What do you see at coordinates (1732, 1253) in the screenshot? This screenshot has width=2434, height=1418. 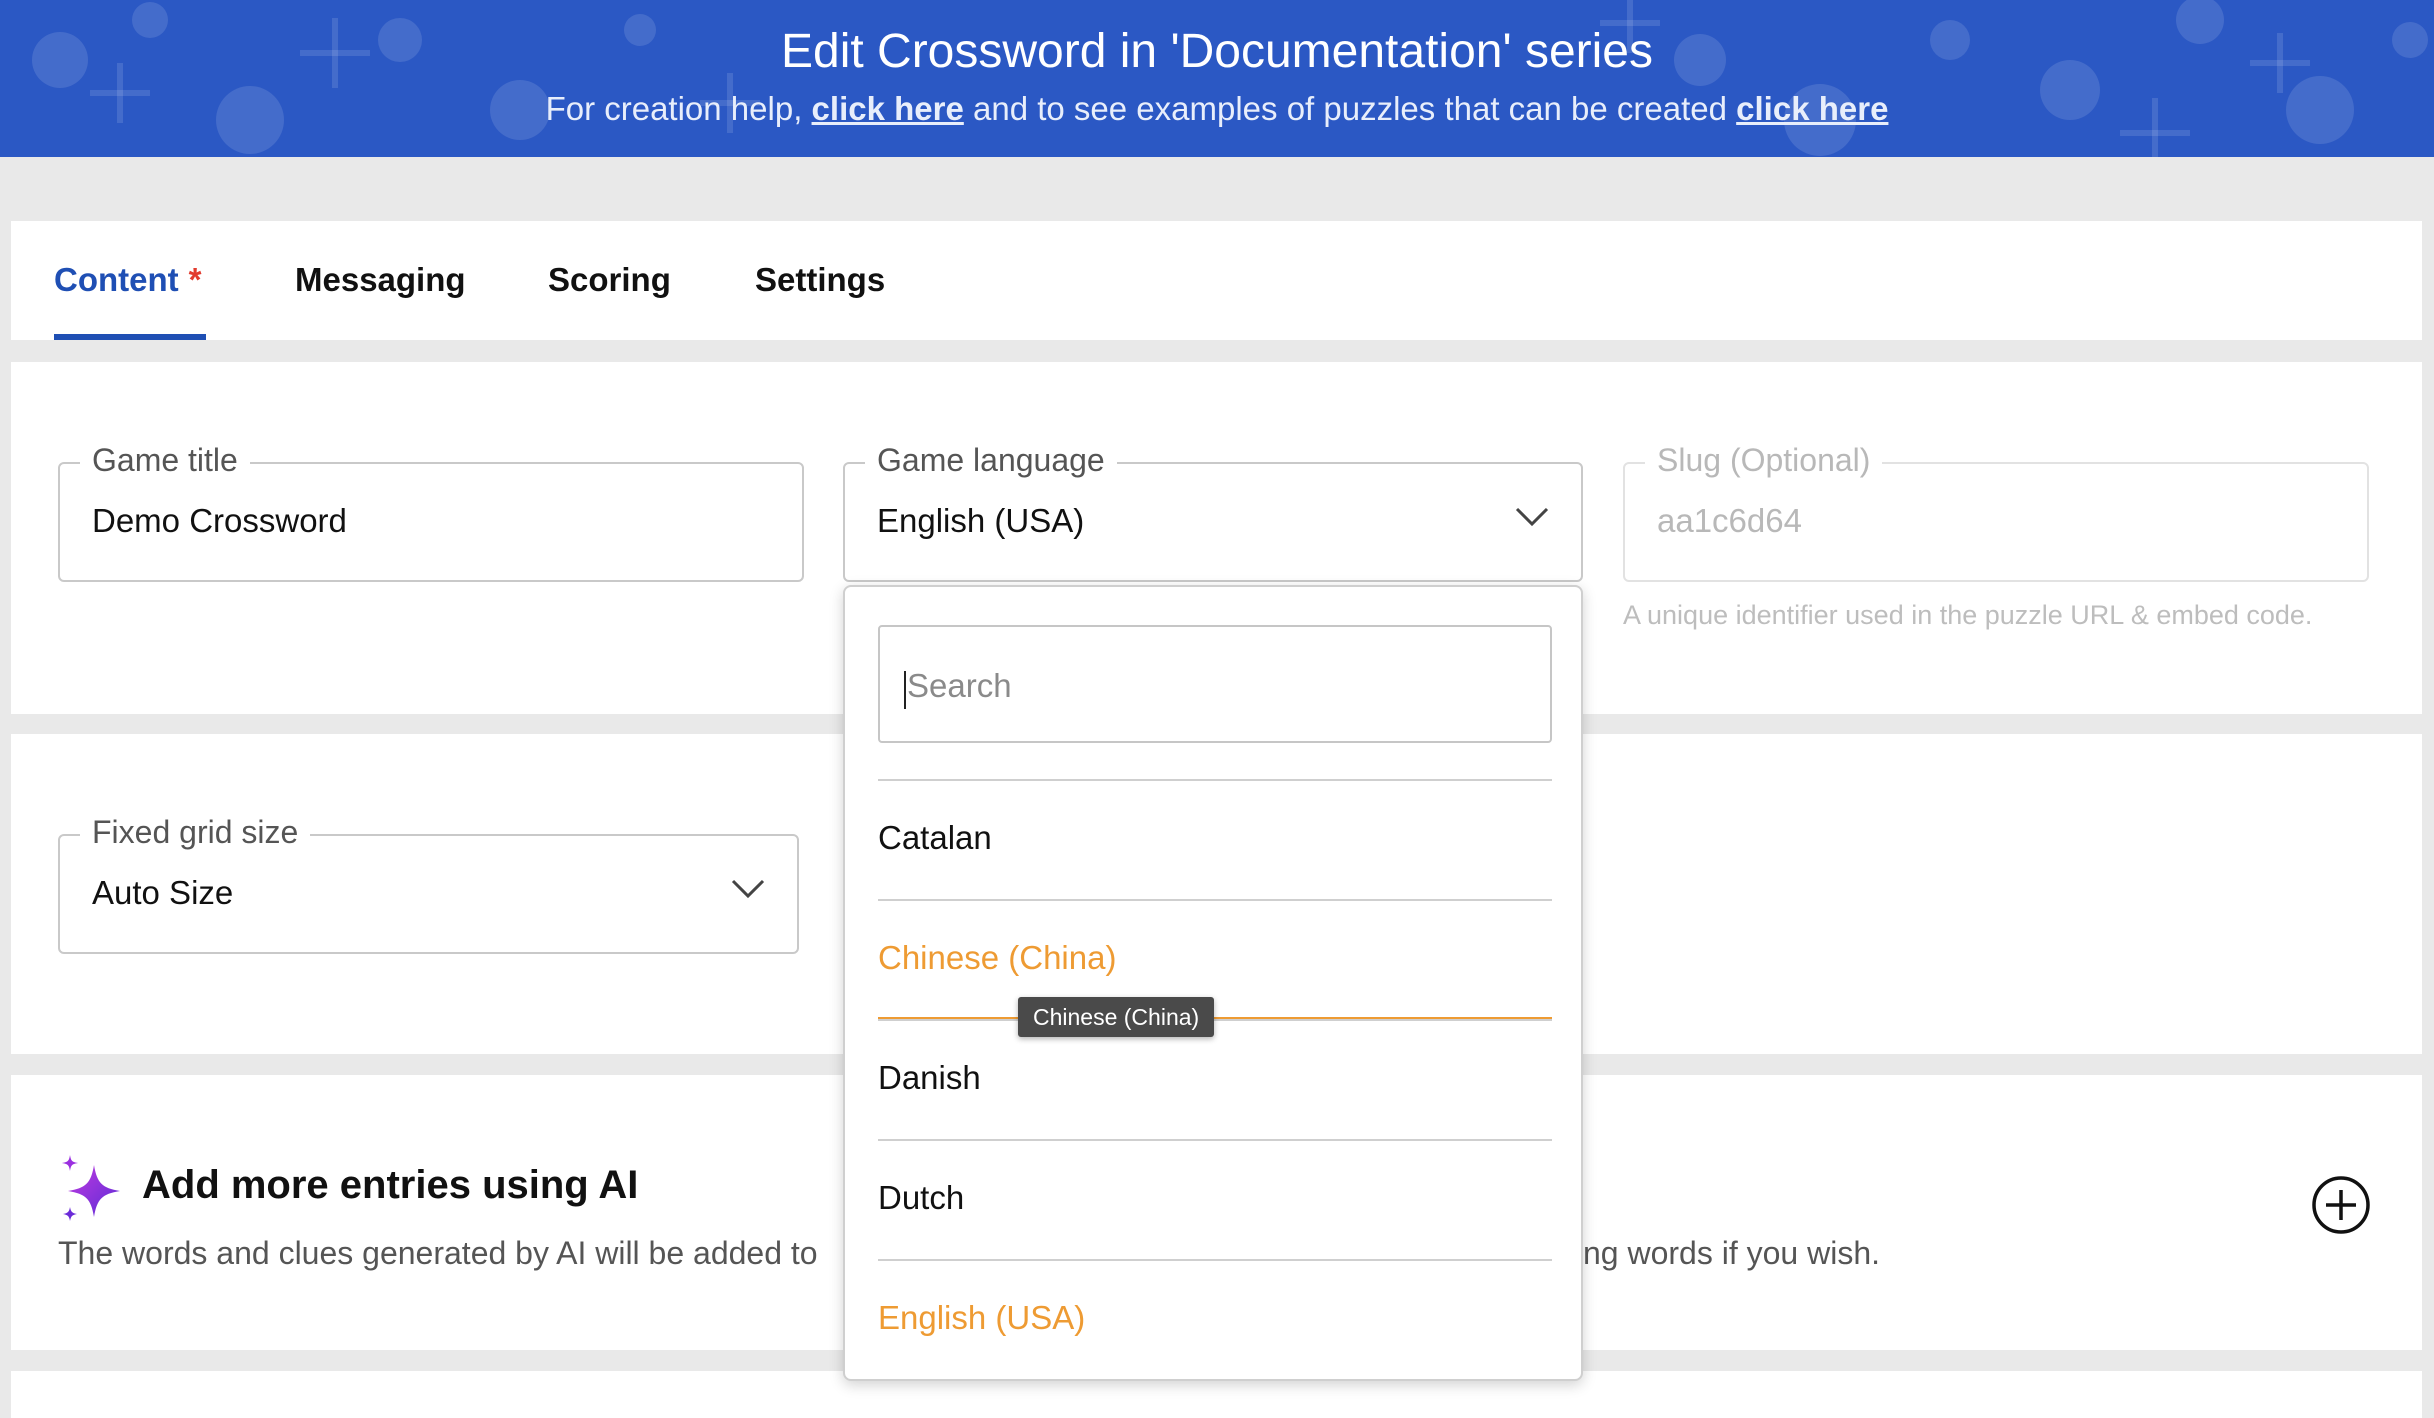 I see `ai-description-continued: ng words if you wish.` at bounding box center [1732, 1253].